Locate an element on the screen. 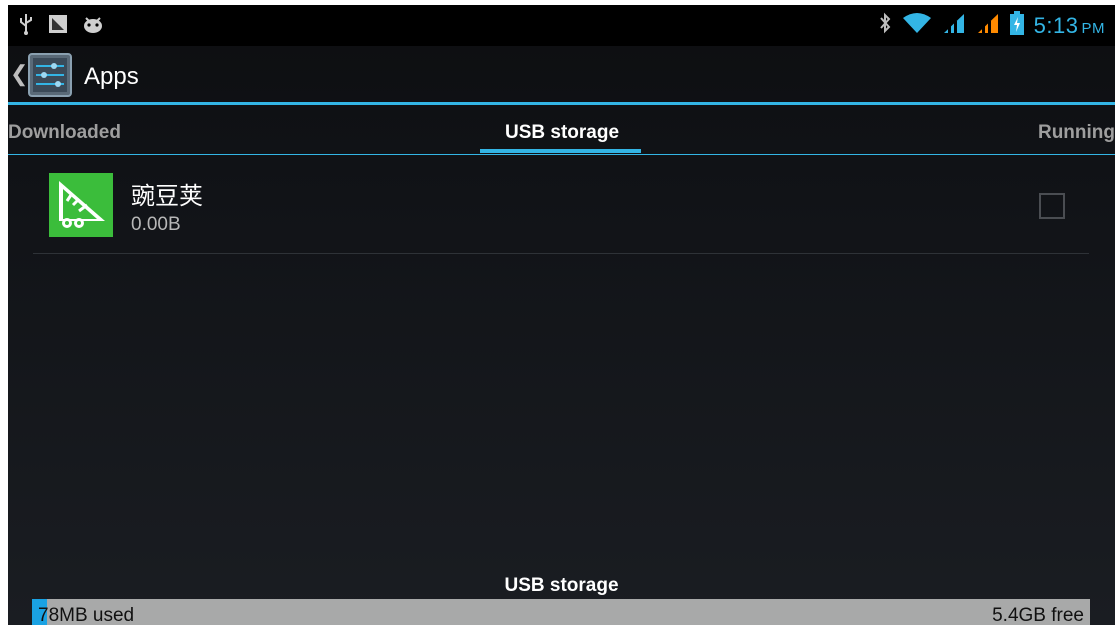 The image size is (1115, 625). chevron-left-icon: ❮ is located at coordinates (19, 74).